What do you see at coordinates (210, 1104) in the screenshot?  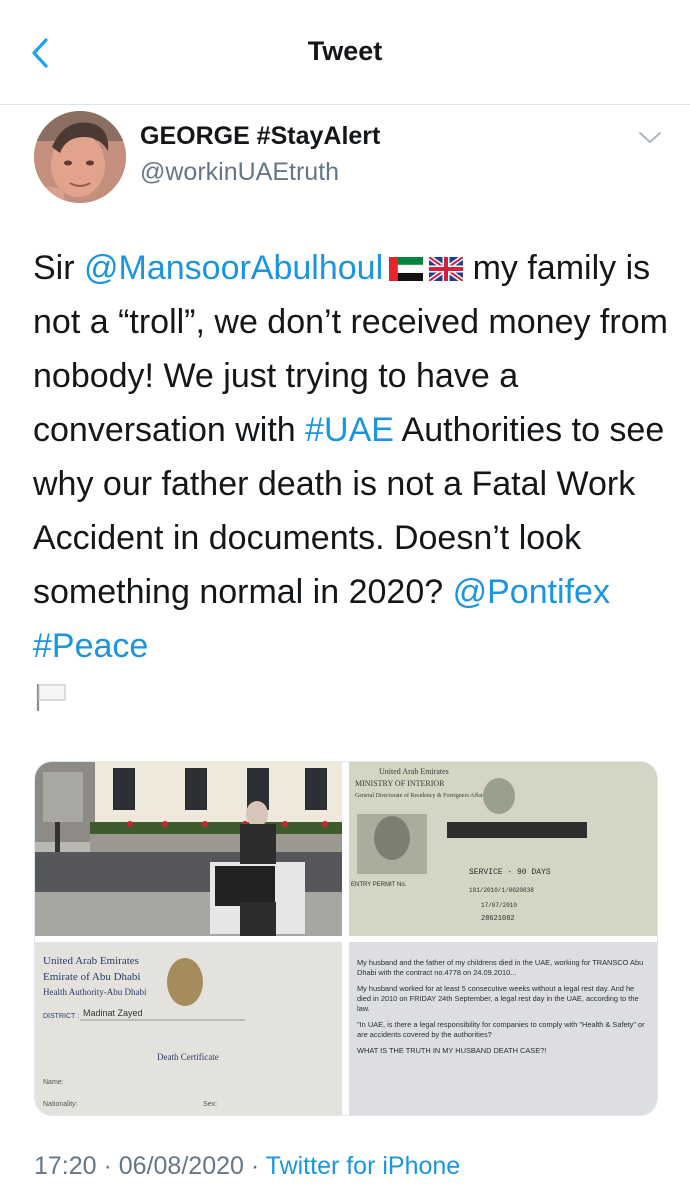 I see `cert-sex-label: Sex:` at bounding box center [210, 1104].